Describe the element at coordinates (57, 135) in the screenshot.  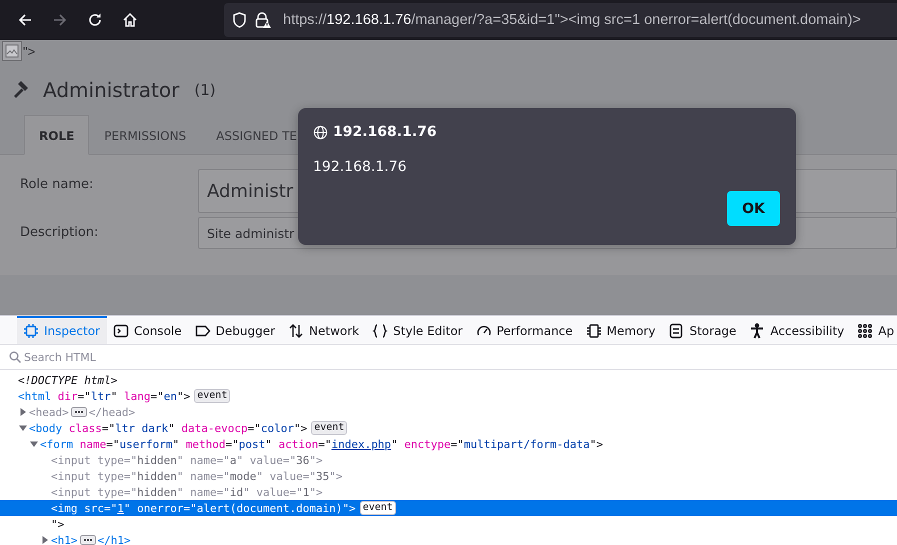
I see `page-tab: ROLE` at that location.